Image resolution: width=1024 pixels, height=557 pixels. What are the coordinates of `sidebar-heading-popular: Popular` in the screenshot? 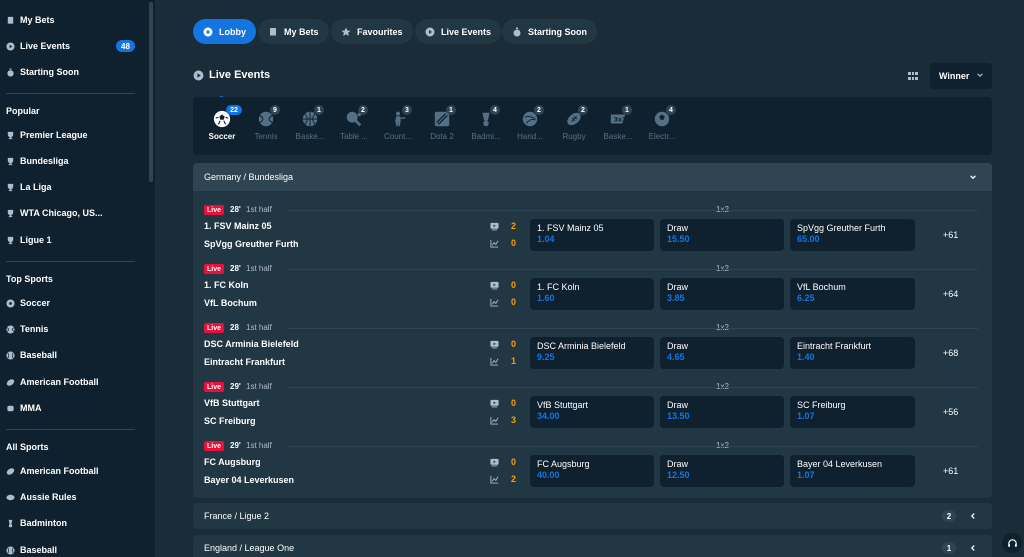 It's located at (23, 111).